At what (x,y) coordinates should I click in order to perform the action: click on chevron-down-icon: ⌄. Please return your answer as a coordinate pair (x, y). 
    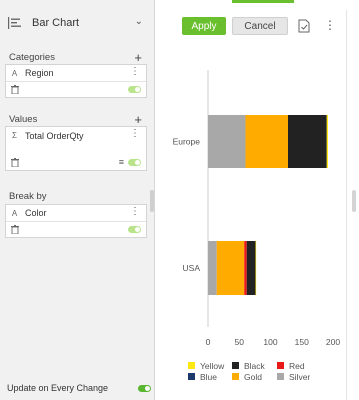
    Looking at the image, I should click on (139, 21).